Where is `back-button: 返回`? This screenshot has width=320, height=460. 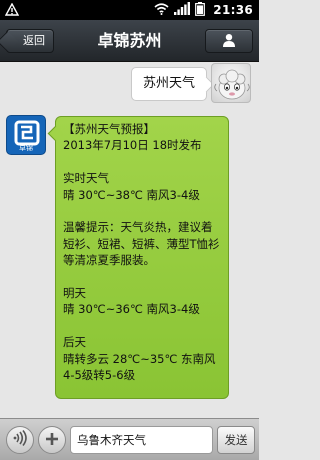
back-button: 返回 is located at coordinates (30, 41).